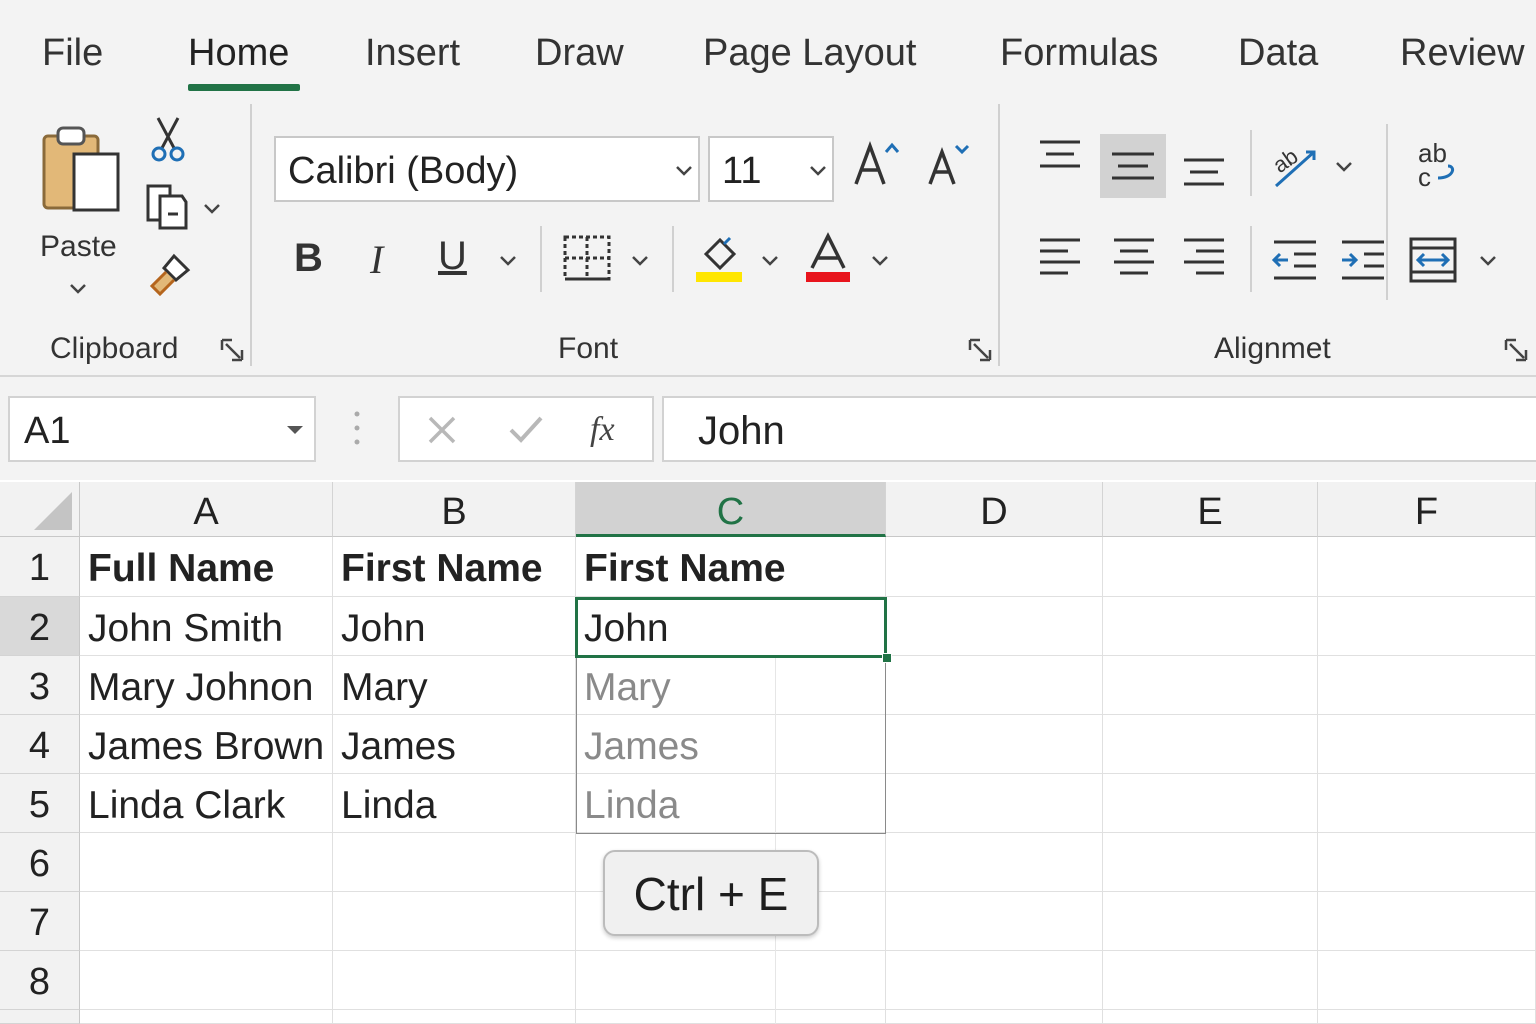  Describe the element at coordinates (238, 53) in the screenshot. I see `tab-home: Home` at that location.